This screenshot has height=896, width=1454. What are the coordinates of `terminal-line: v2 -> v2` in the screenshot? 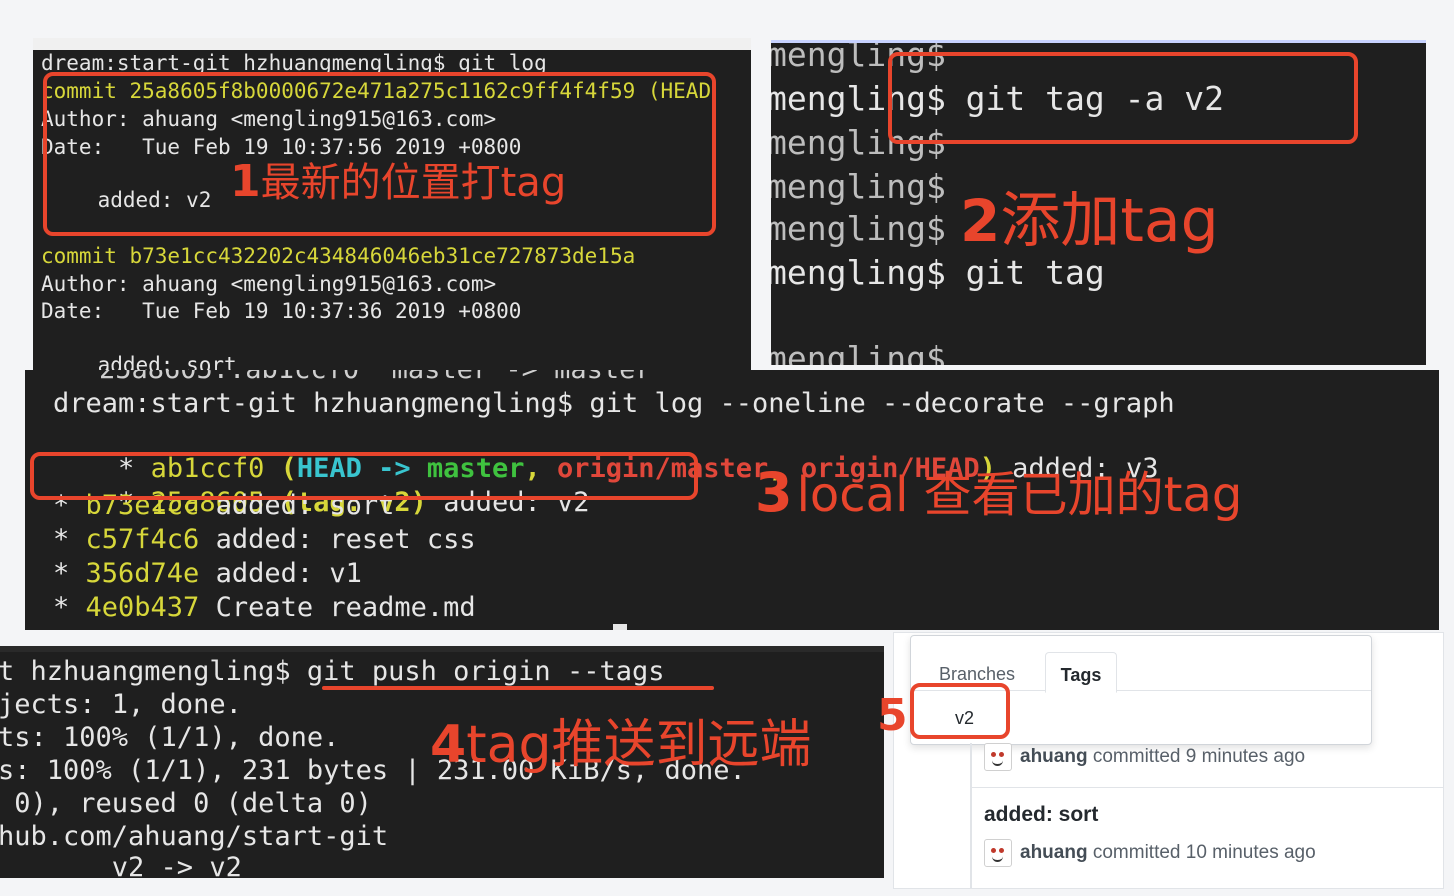 It's located at (121, 865).